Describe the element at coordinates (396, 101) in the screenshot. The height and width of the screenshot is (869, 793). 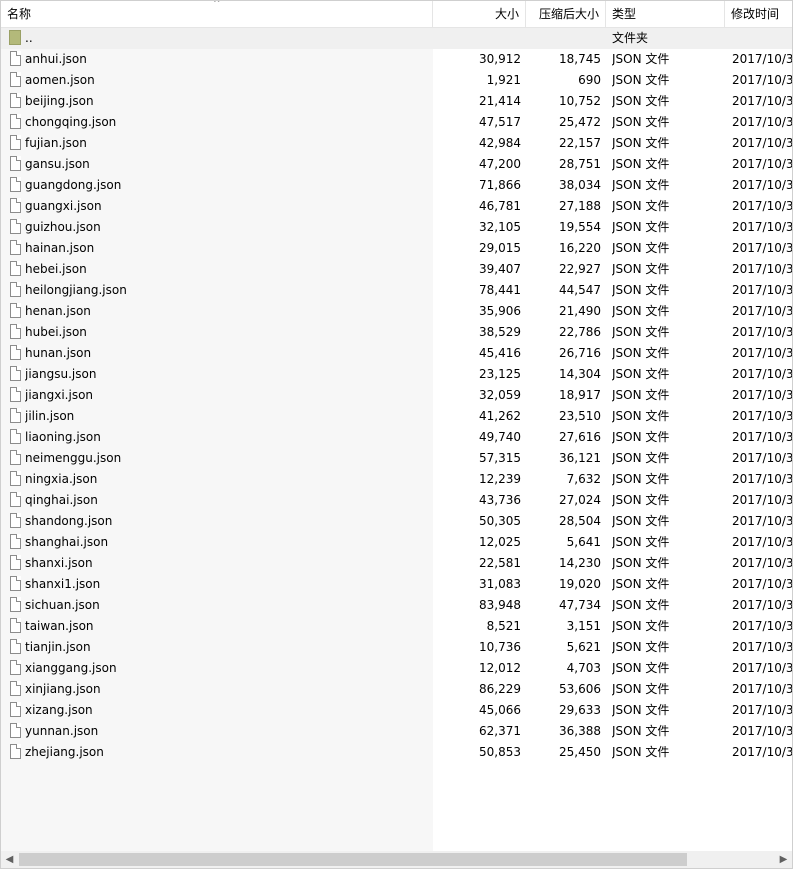
I see `file-row: beijing.json 21,414 10,752 JSON 文件 2017/10/3` at that location.